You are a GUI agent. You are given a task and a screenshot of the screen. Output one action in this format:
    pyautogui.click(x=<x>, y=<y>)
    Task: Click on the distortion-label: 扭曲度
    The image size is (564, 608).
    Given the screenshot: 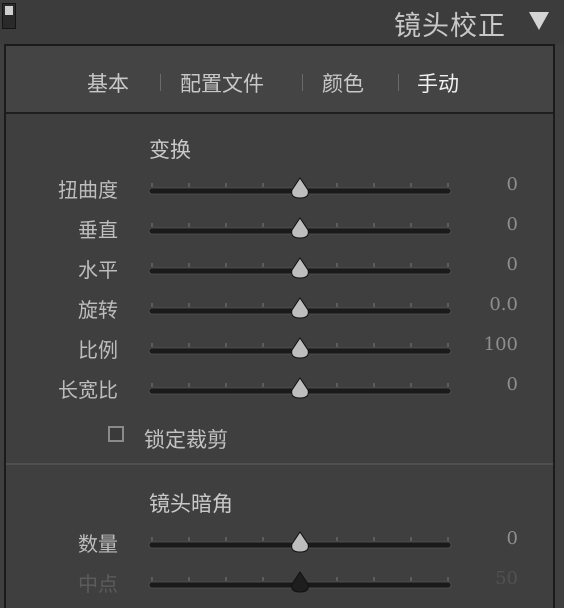 What is the action you would take?
    pyautogui.click(x=88, y=190)
    